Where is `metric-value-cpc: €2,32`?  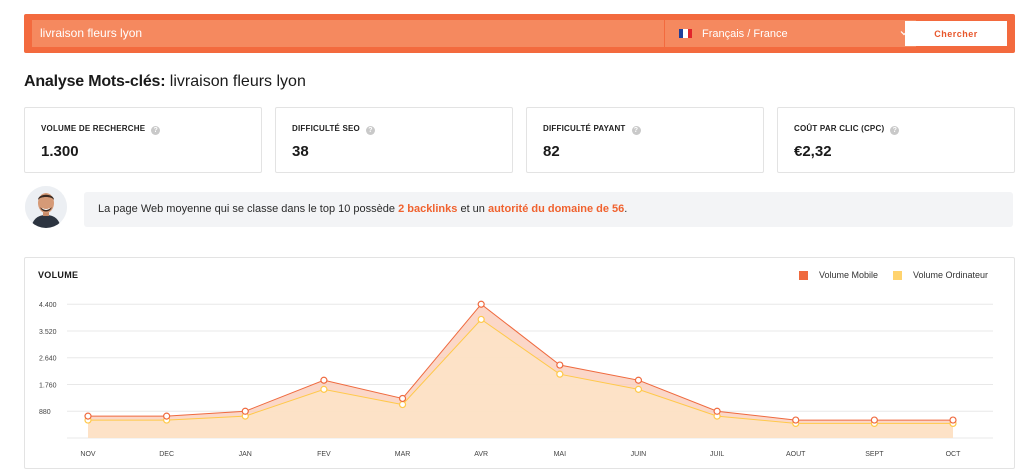
metric-value-cpc: €2,32 is located at coordinates (813, 151).